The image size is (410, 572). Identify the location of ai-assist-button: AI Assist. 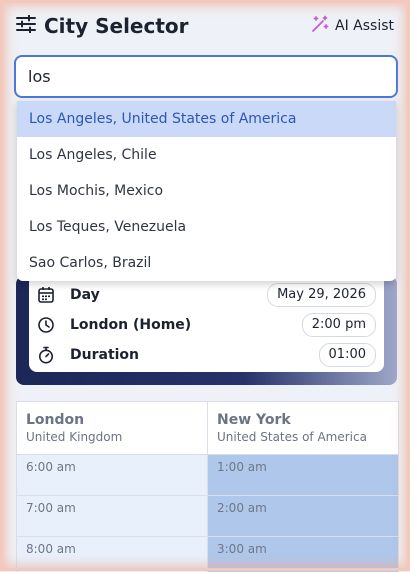
(352, 26).